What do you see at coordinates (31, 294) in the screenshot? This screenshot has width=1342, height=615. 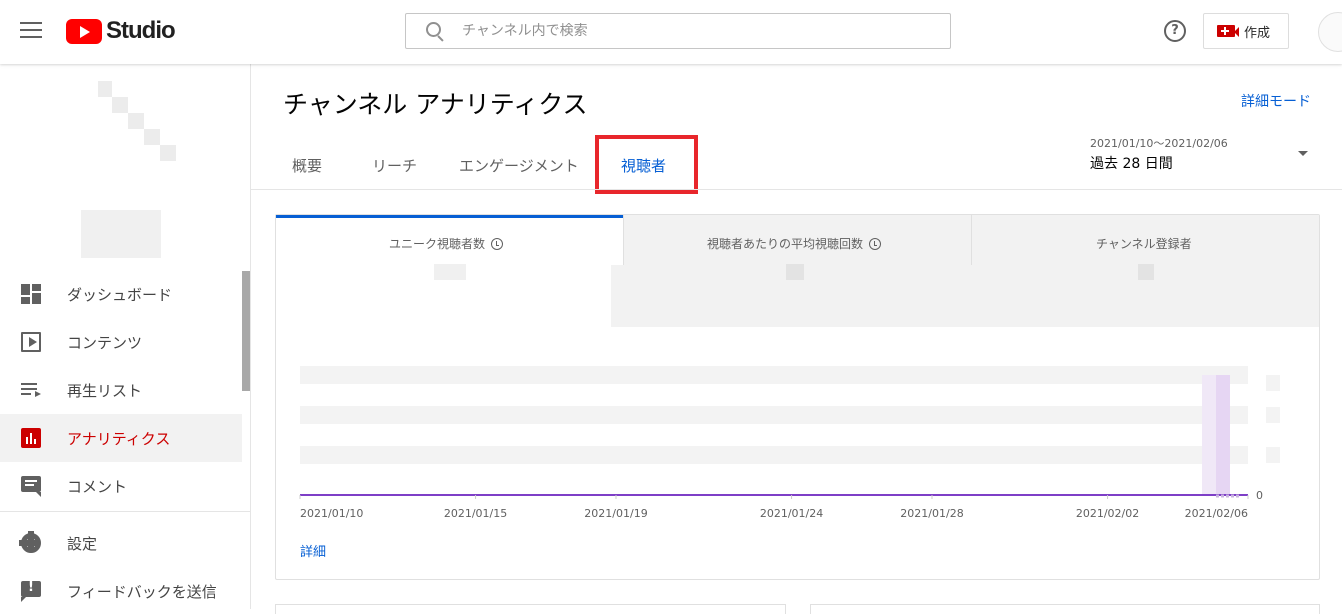 I see `dashboard-icon` at bounding box center [31, 294].